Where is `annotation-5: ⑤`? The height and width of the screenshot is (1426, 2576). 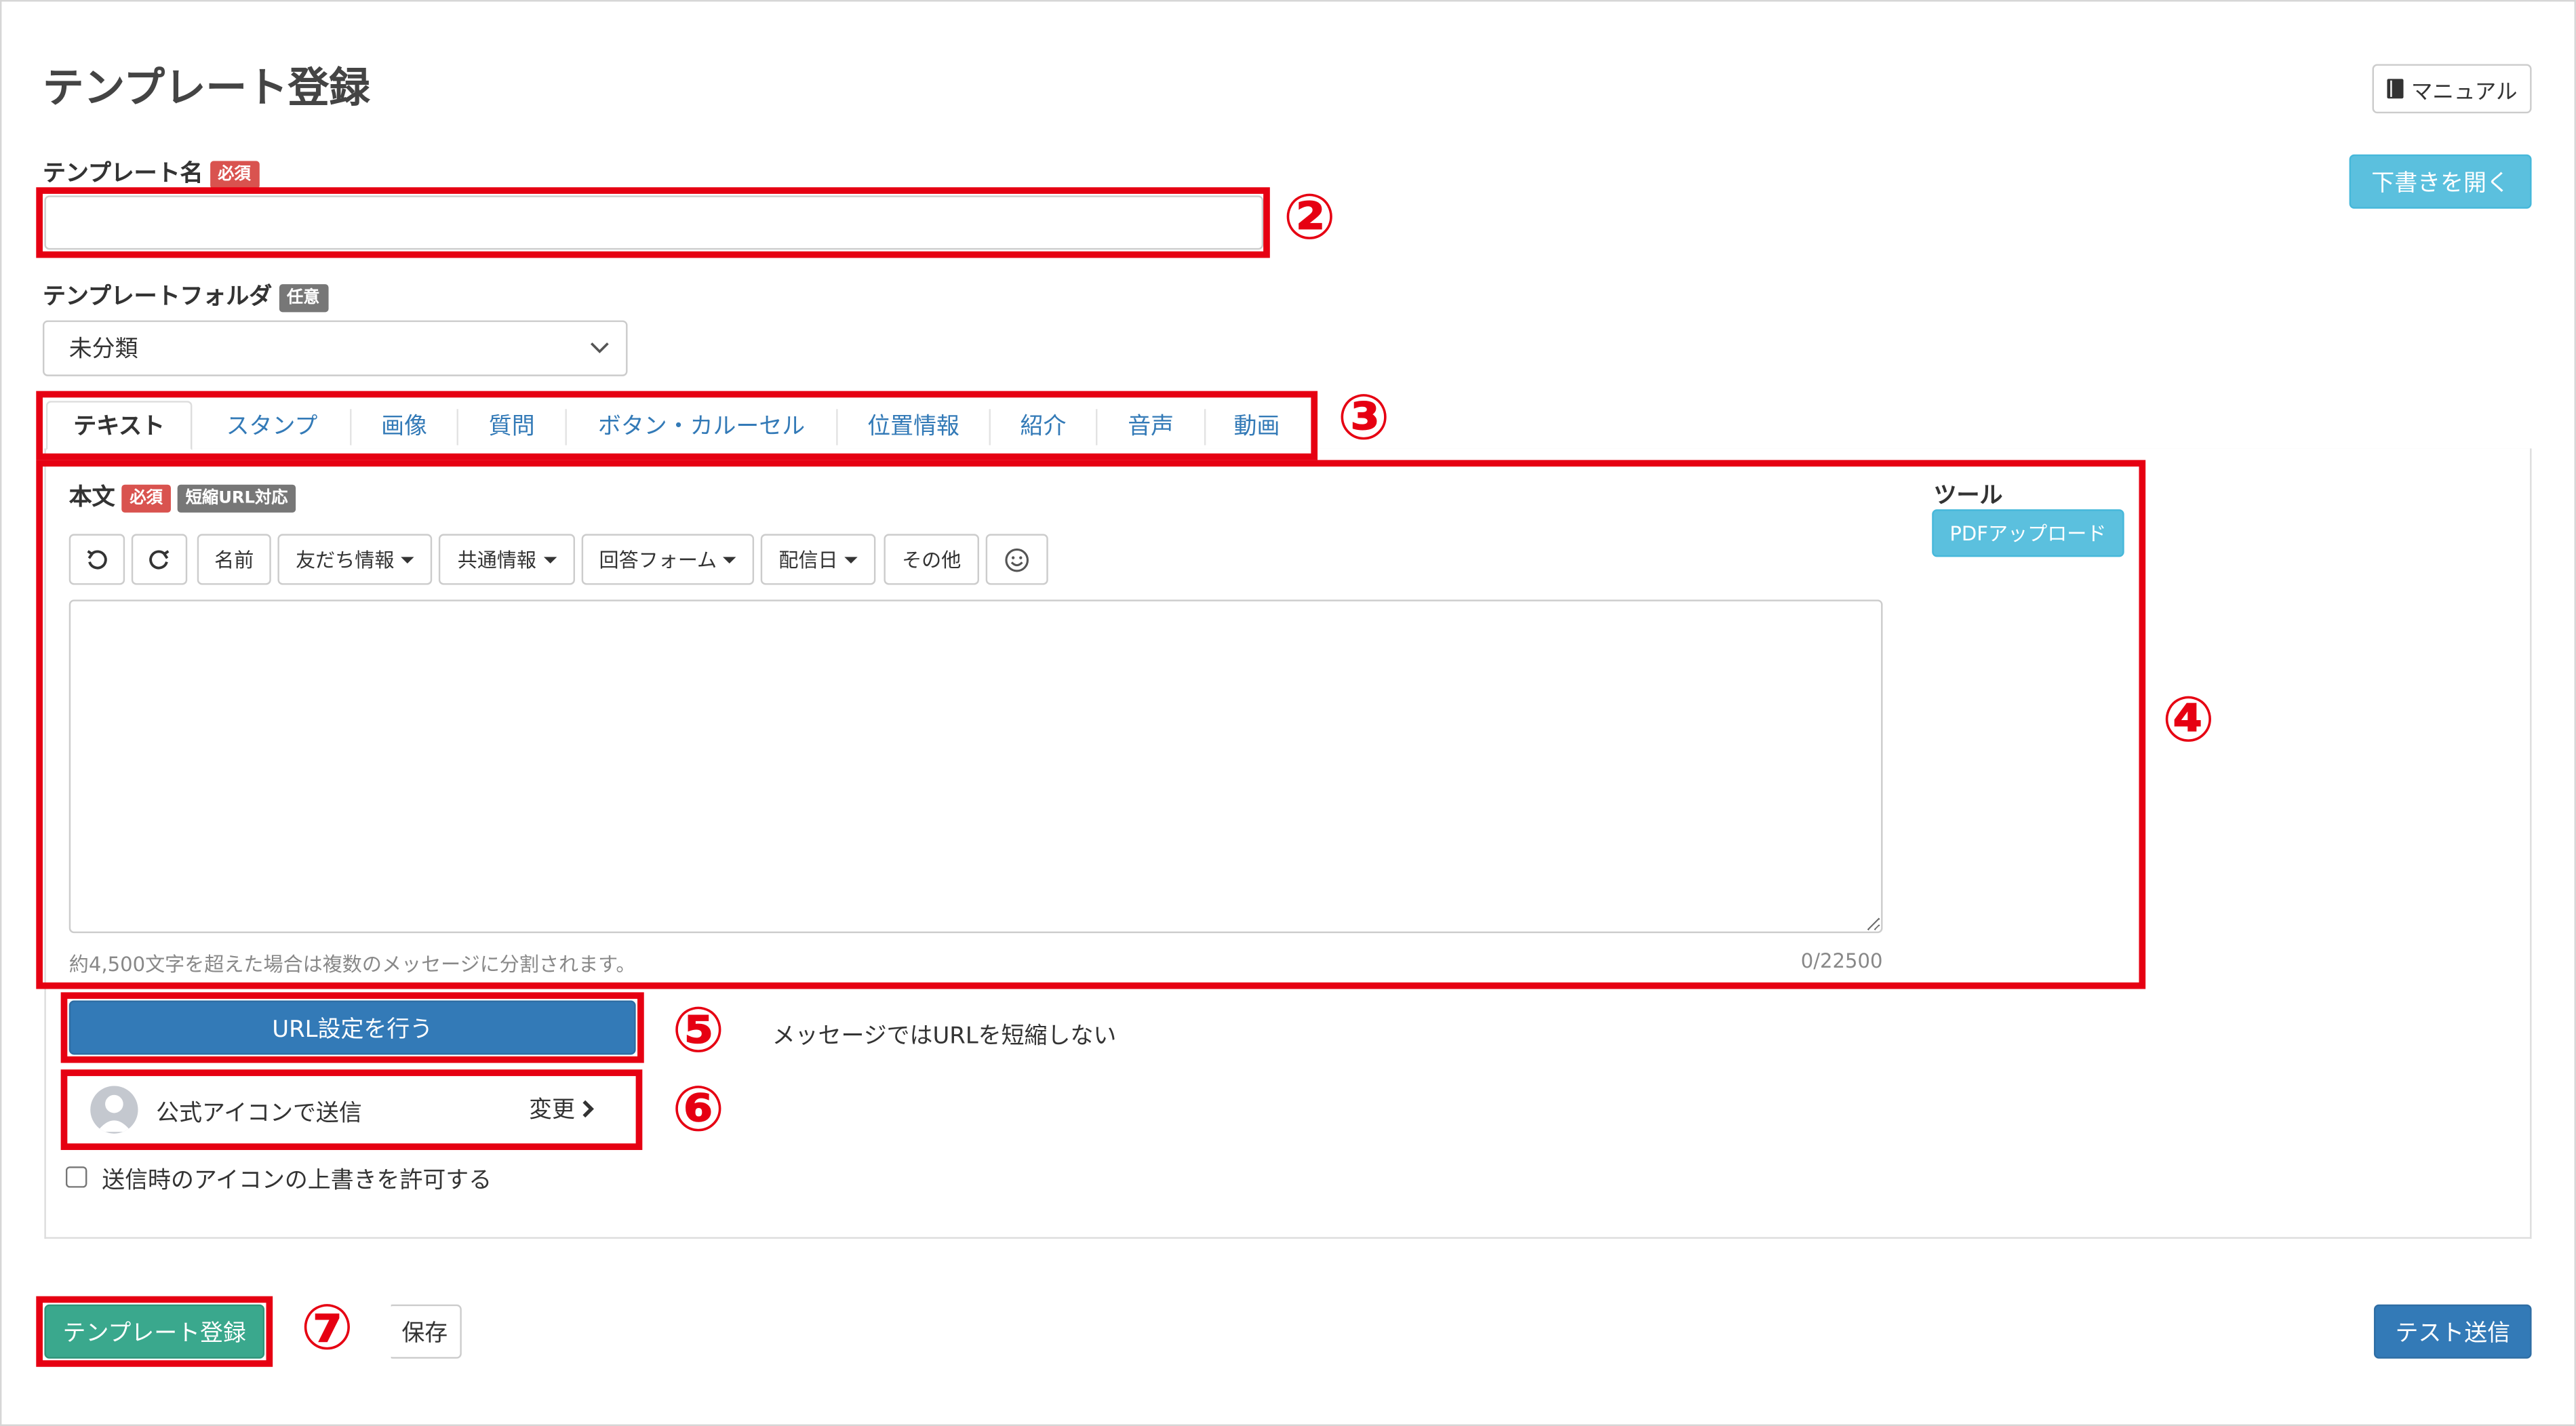 annotation-5: ⑤ is located at coordinates (698, 1030).